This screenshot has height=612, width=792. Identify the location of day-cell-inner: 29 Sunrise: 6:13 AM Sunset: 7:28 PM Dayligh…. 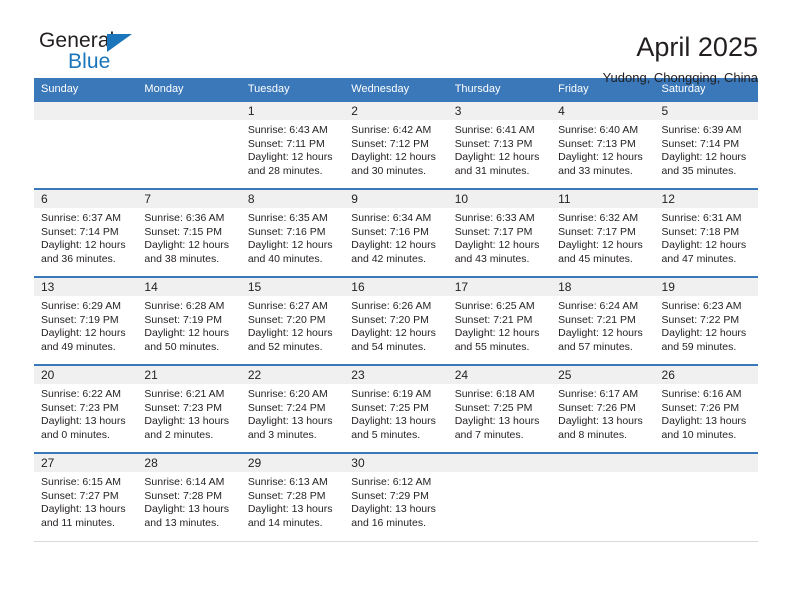
(292, 497).